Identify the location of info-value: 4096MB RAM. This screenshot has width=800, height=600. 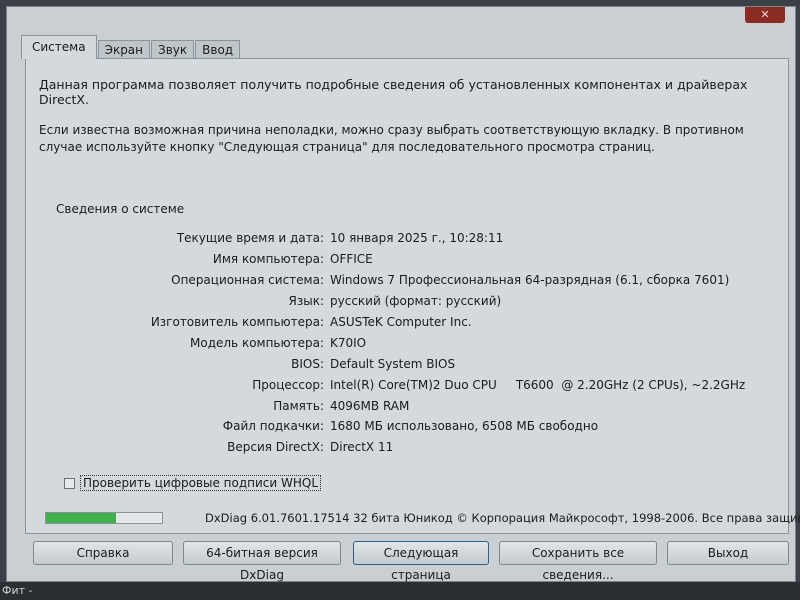
(370, 405).